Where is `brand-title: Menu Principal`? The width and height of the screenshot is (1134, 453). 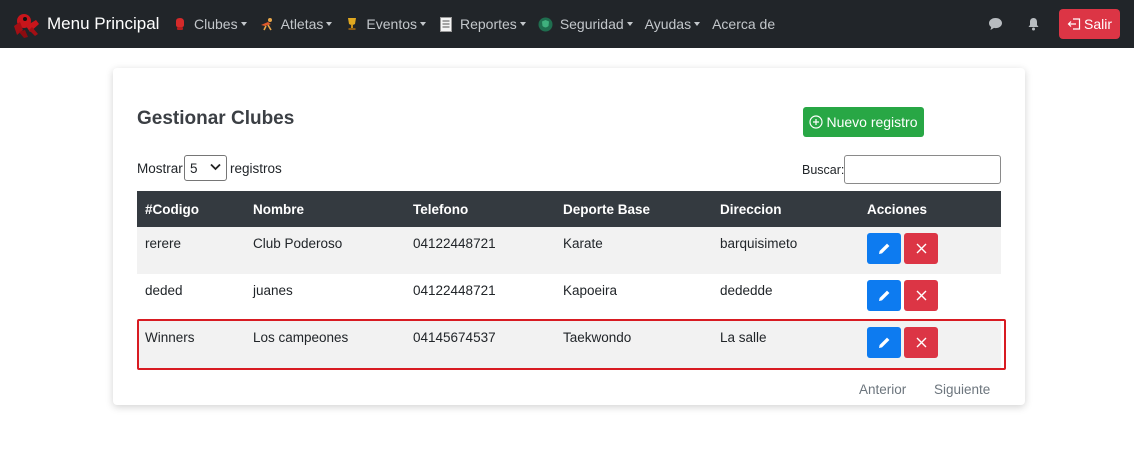 brand-title: Menu Principal is located at coordinates (103, 23).